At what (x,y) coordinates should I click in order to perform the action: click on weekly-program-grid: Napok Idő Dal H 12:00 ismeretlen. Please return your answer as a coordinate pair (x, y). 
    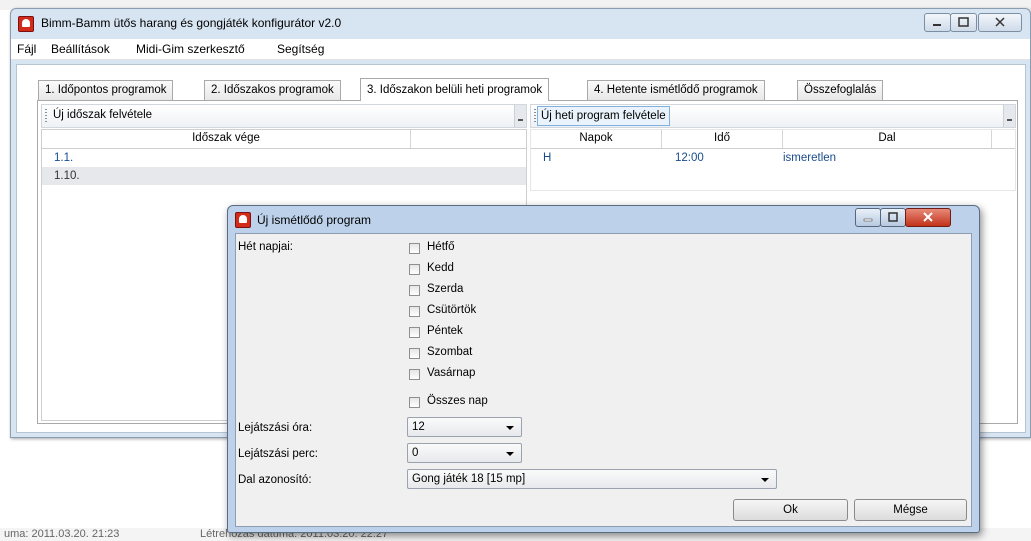
    Looking at the image, I should click on (773, 160).